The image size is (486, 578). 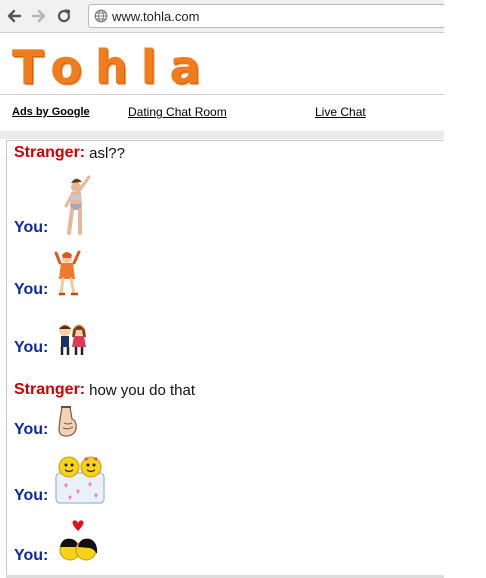 What do you see at coordinates (101, 16) in the screenshot?
I see `globe-icon` at bounding box center [101, 16].